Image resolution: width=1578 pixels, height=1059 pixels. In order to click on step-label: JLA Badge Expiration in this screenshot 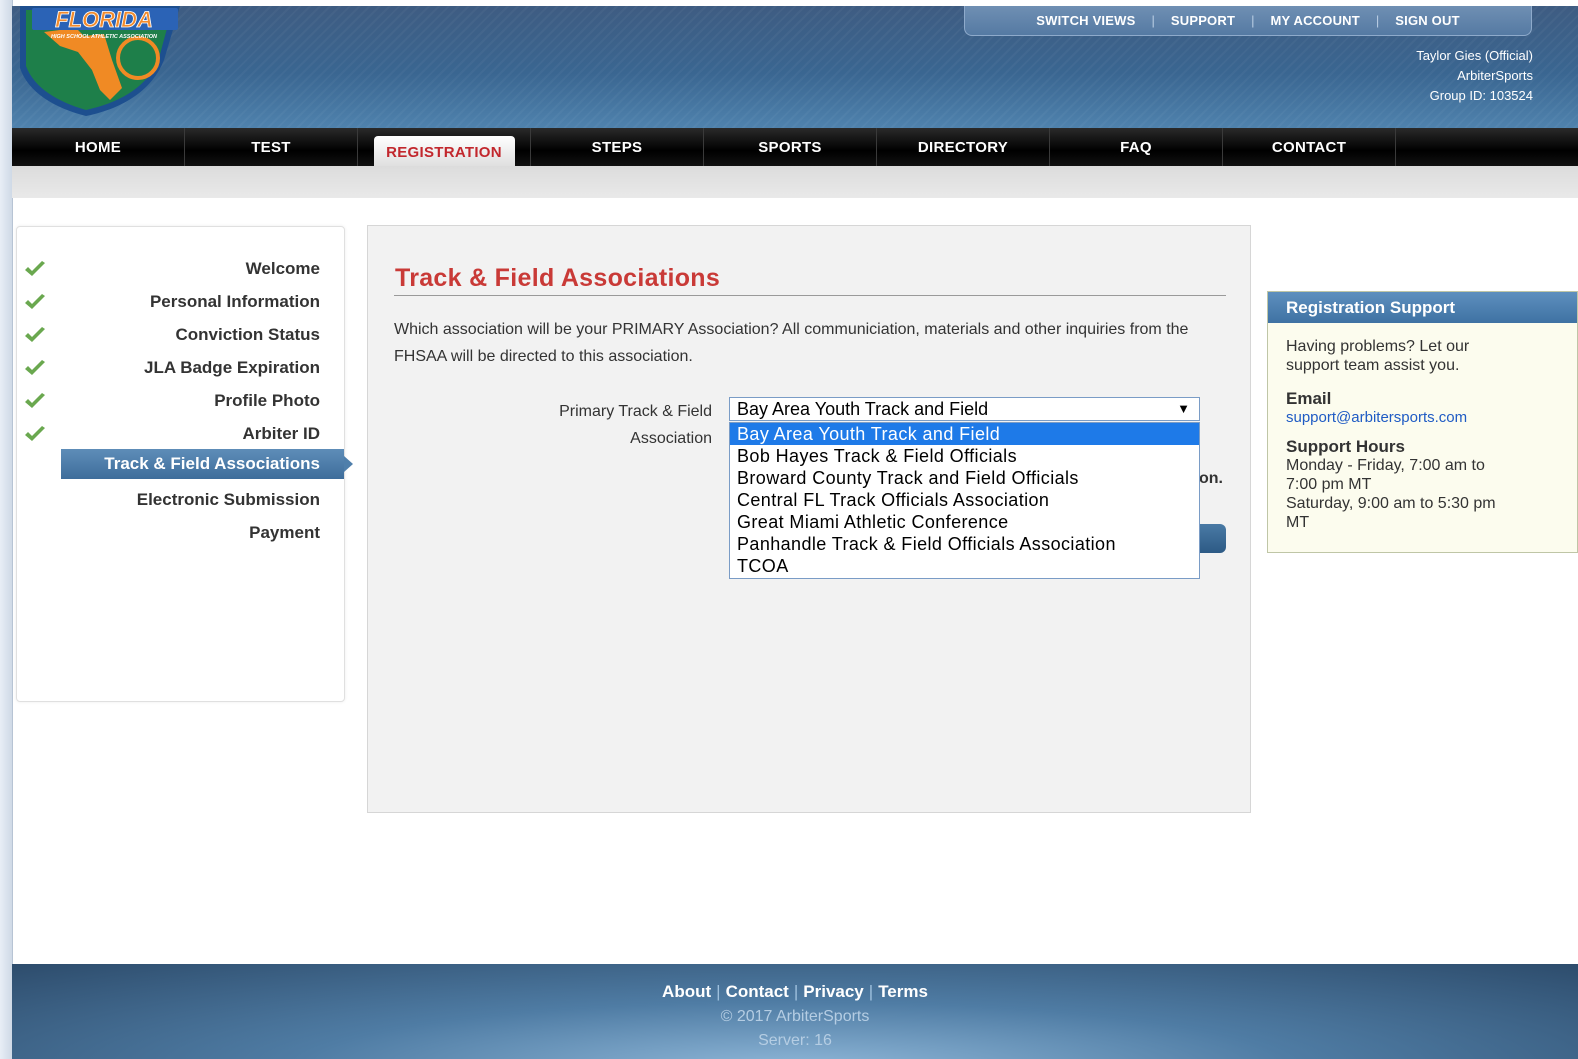, I will do `click(231, 367)`.